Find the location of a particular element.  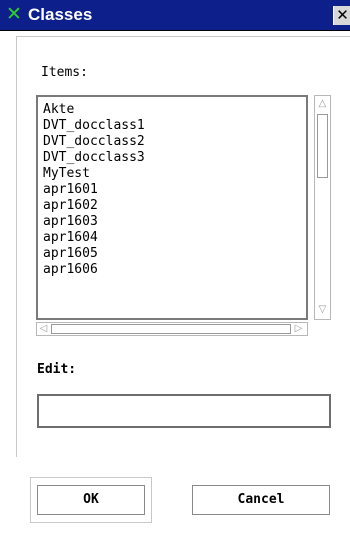

list-item: apr1601 is located at coordinates (70, 190).